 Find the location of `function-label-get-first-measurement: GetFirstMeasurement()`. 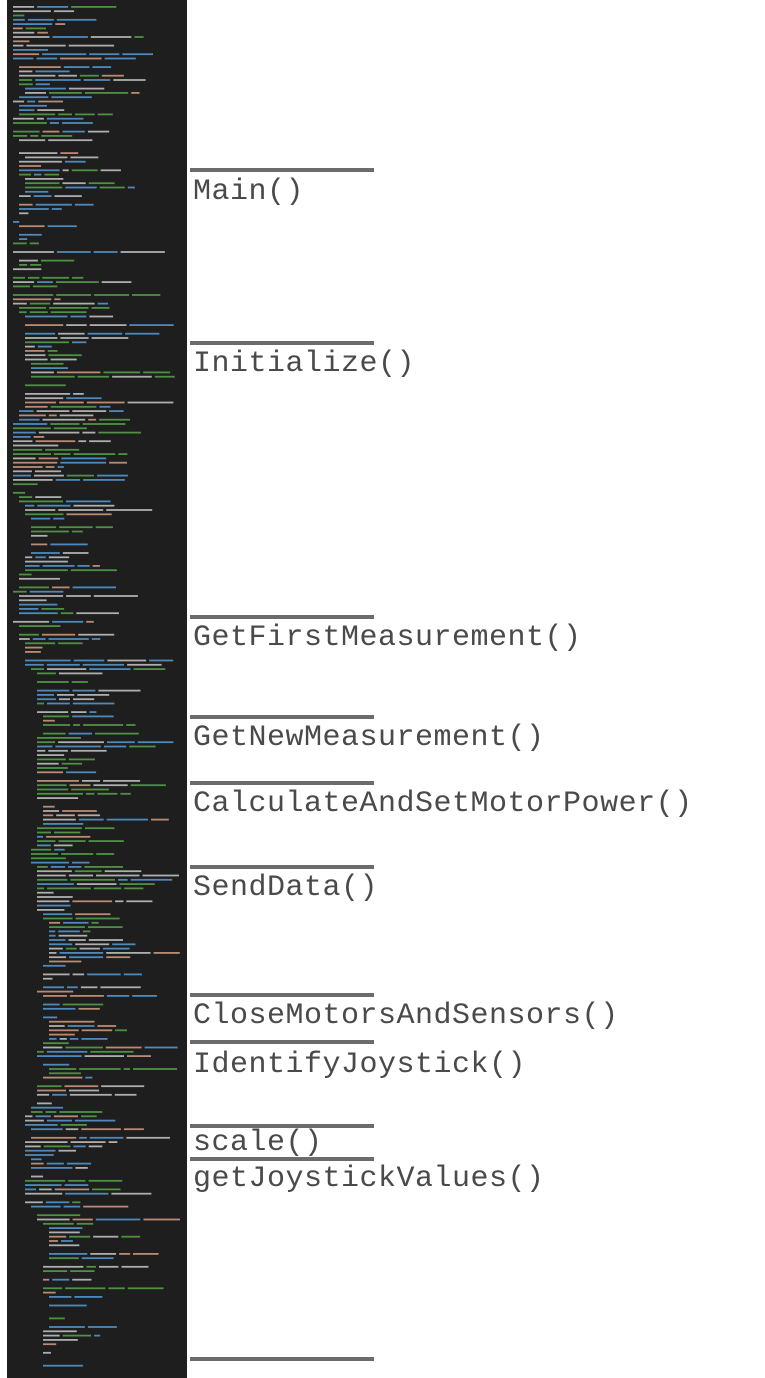

function-label-get-first-measurement: GetFirstMeasurement() is located at coordinates (387, 638).